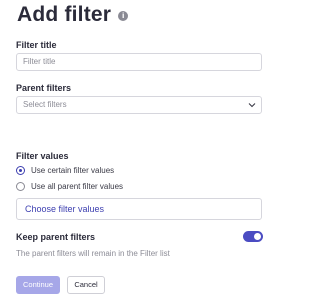 The image size is (320, 300). I want to click on cancel-button: Cancel, so click(86, 285).